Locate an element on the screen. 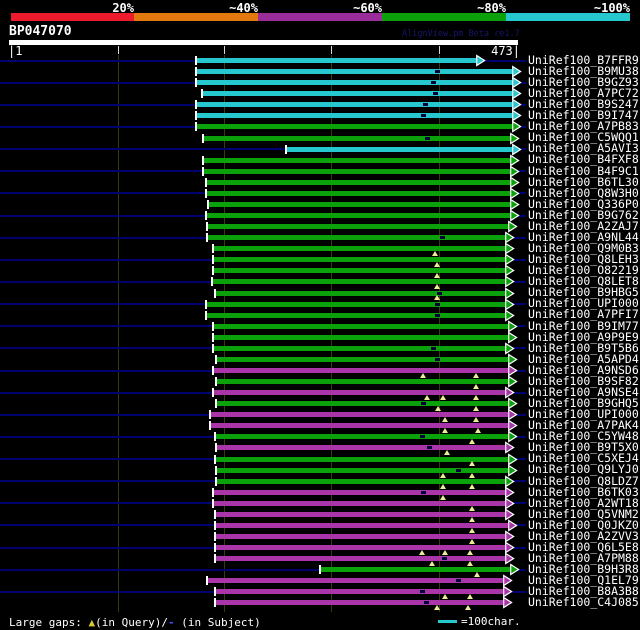  gap-legend: Large gaps: ▲(in Query)/- (in Subject) is located at coordinates (135, 622).